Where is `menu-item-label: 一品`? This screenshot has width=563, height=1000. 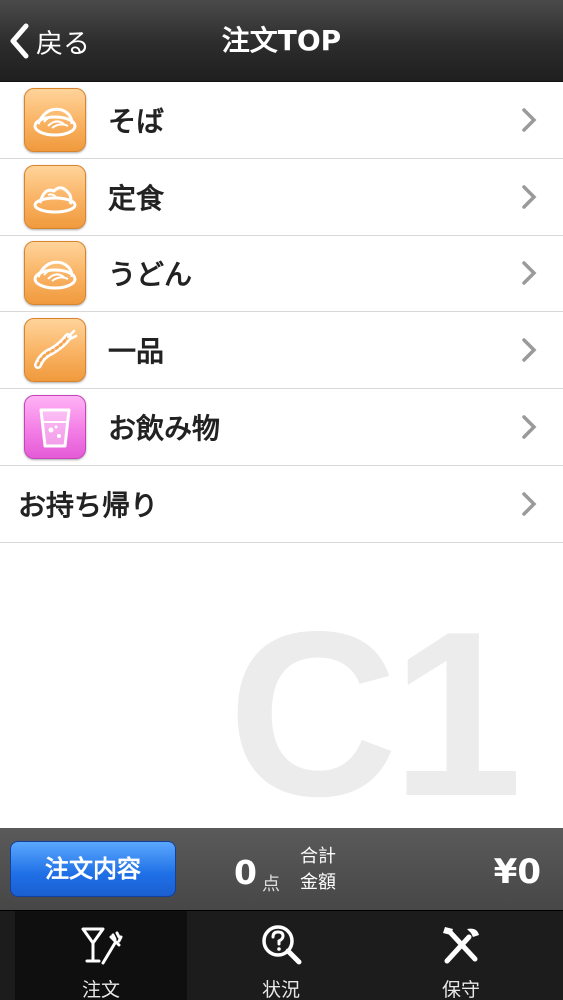
menu-item-label: 一品 is located at coordinates (136, 352).